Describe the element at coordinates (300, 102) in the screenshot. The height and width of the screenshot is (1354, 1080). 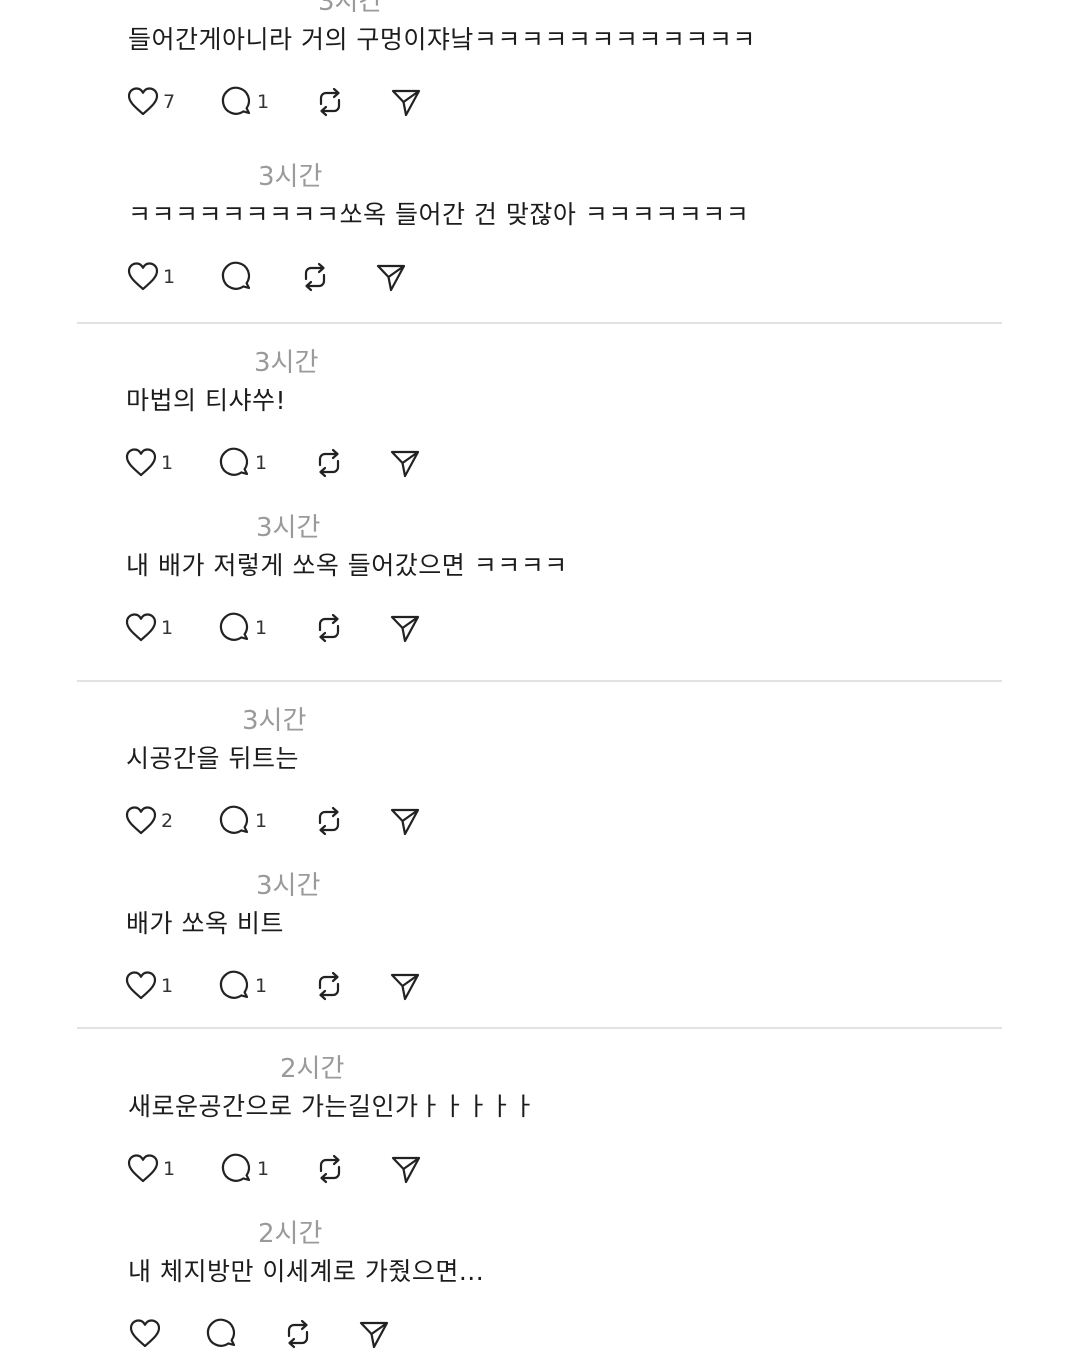
I see `action-bar: 7 1` at that location.